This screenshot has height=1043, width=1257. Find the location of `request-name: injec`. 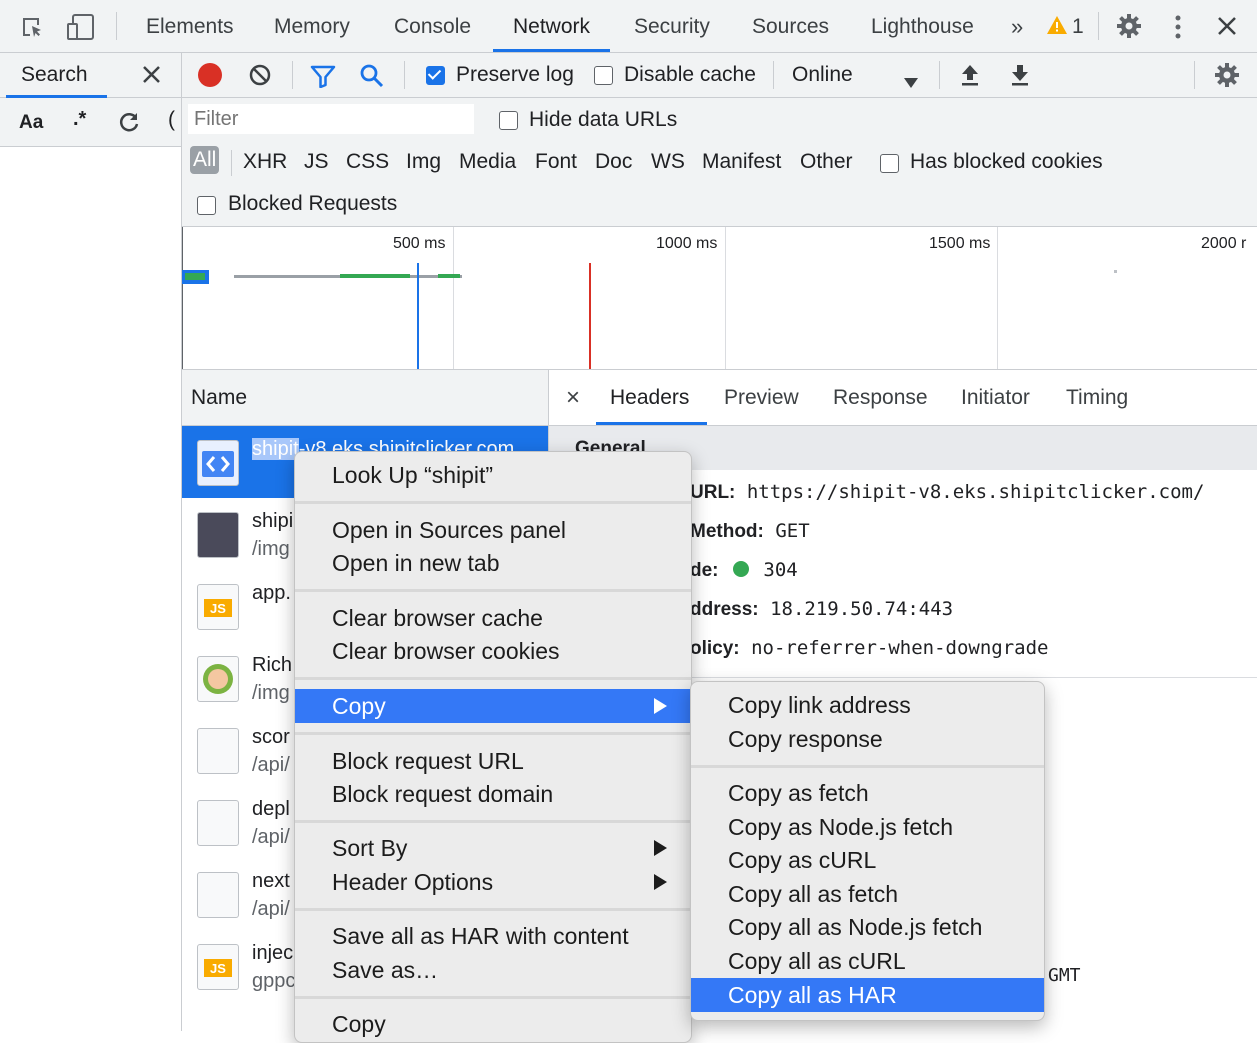

request-name: injec is located at coordinates (273, 953).